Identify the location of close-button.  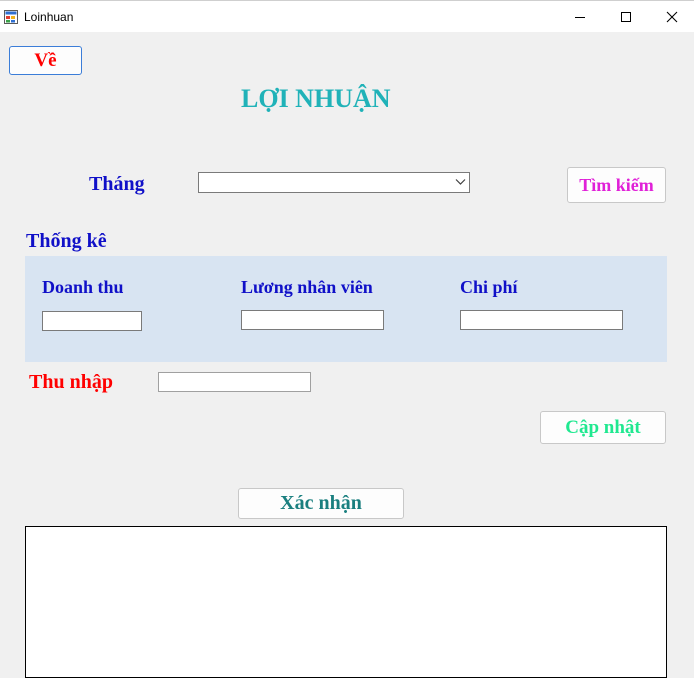
(671, 17).